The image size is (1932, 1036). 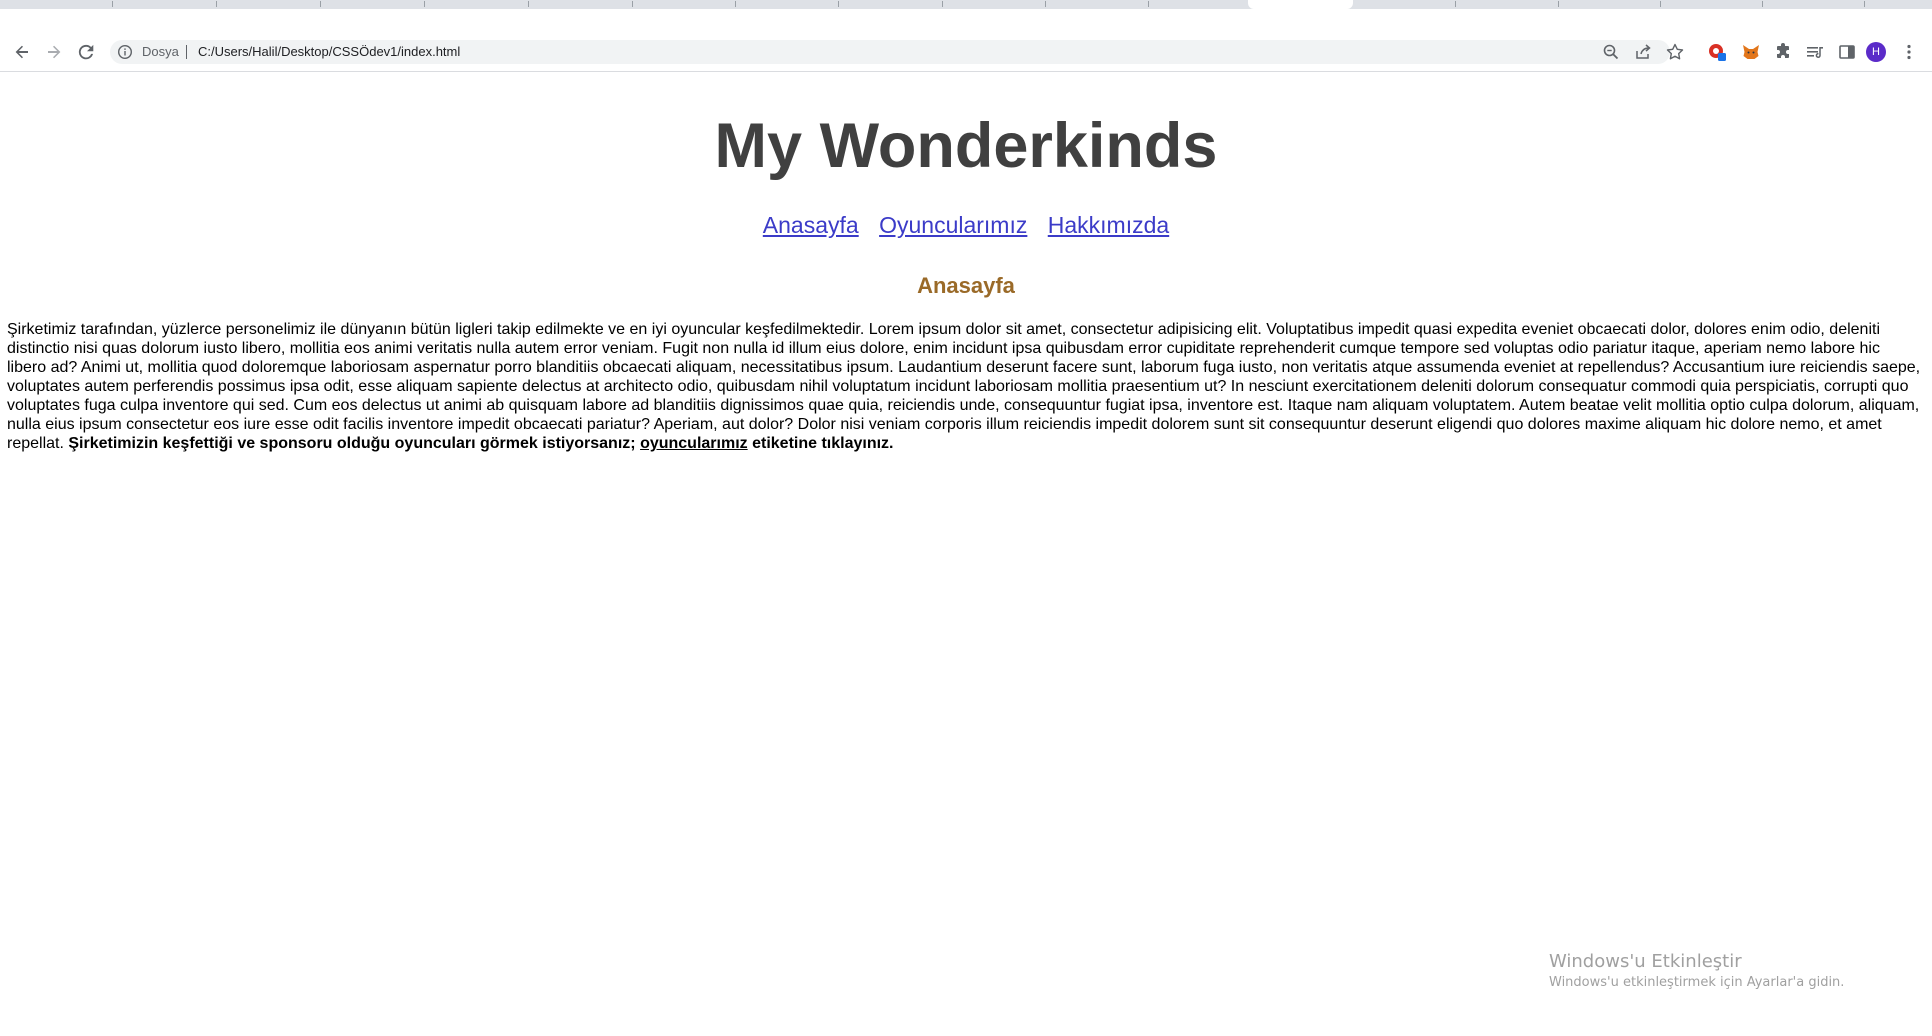 I want to click on arrow-left-icon, so click(x=21, y=52).